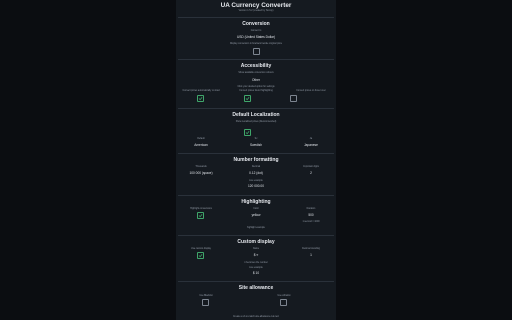 This screenshot has height=320, width=512. I want to click on custom-name-input: $ ¤, so click(256, 255).